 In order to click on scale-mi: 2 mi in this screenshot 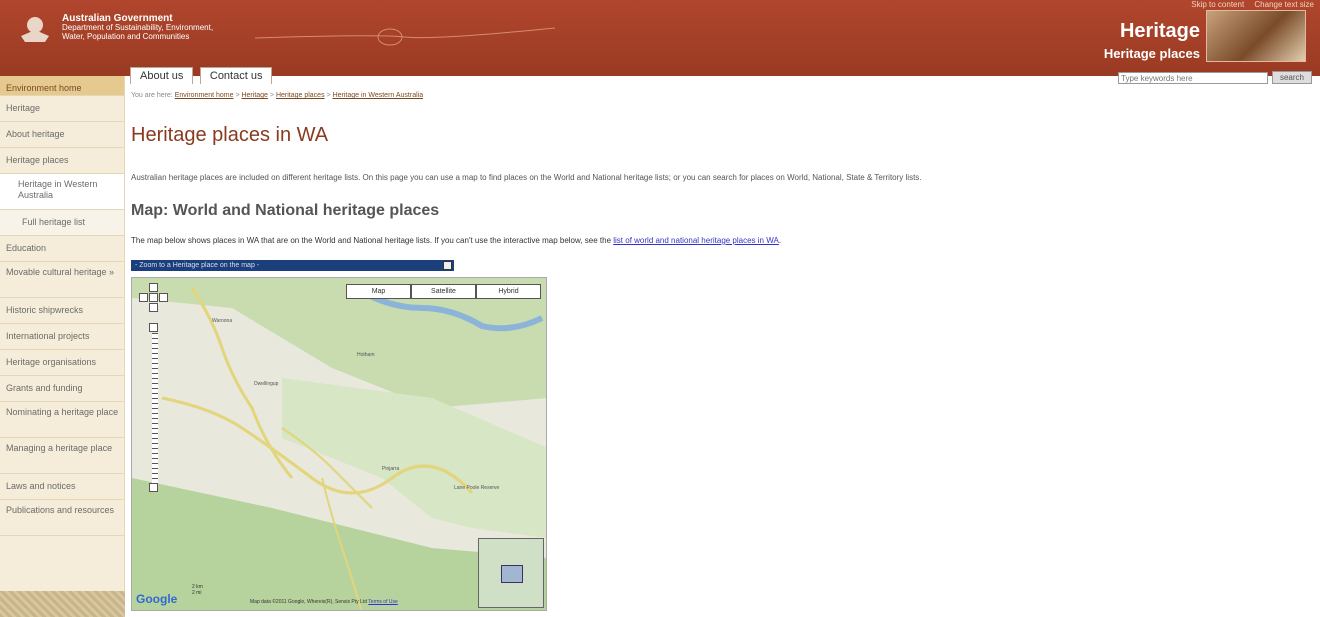, I will do `click(197, 593)`.